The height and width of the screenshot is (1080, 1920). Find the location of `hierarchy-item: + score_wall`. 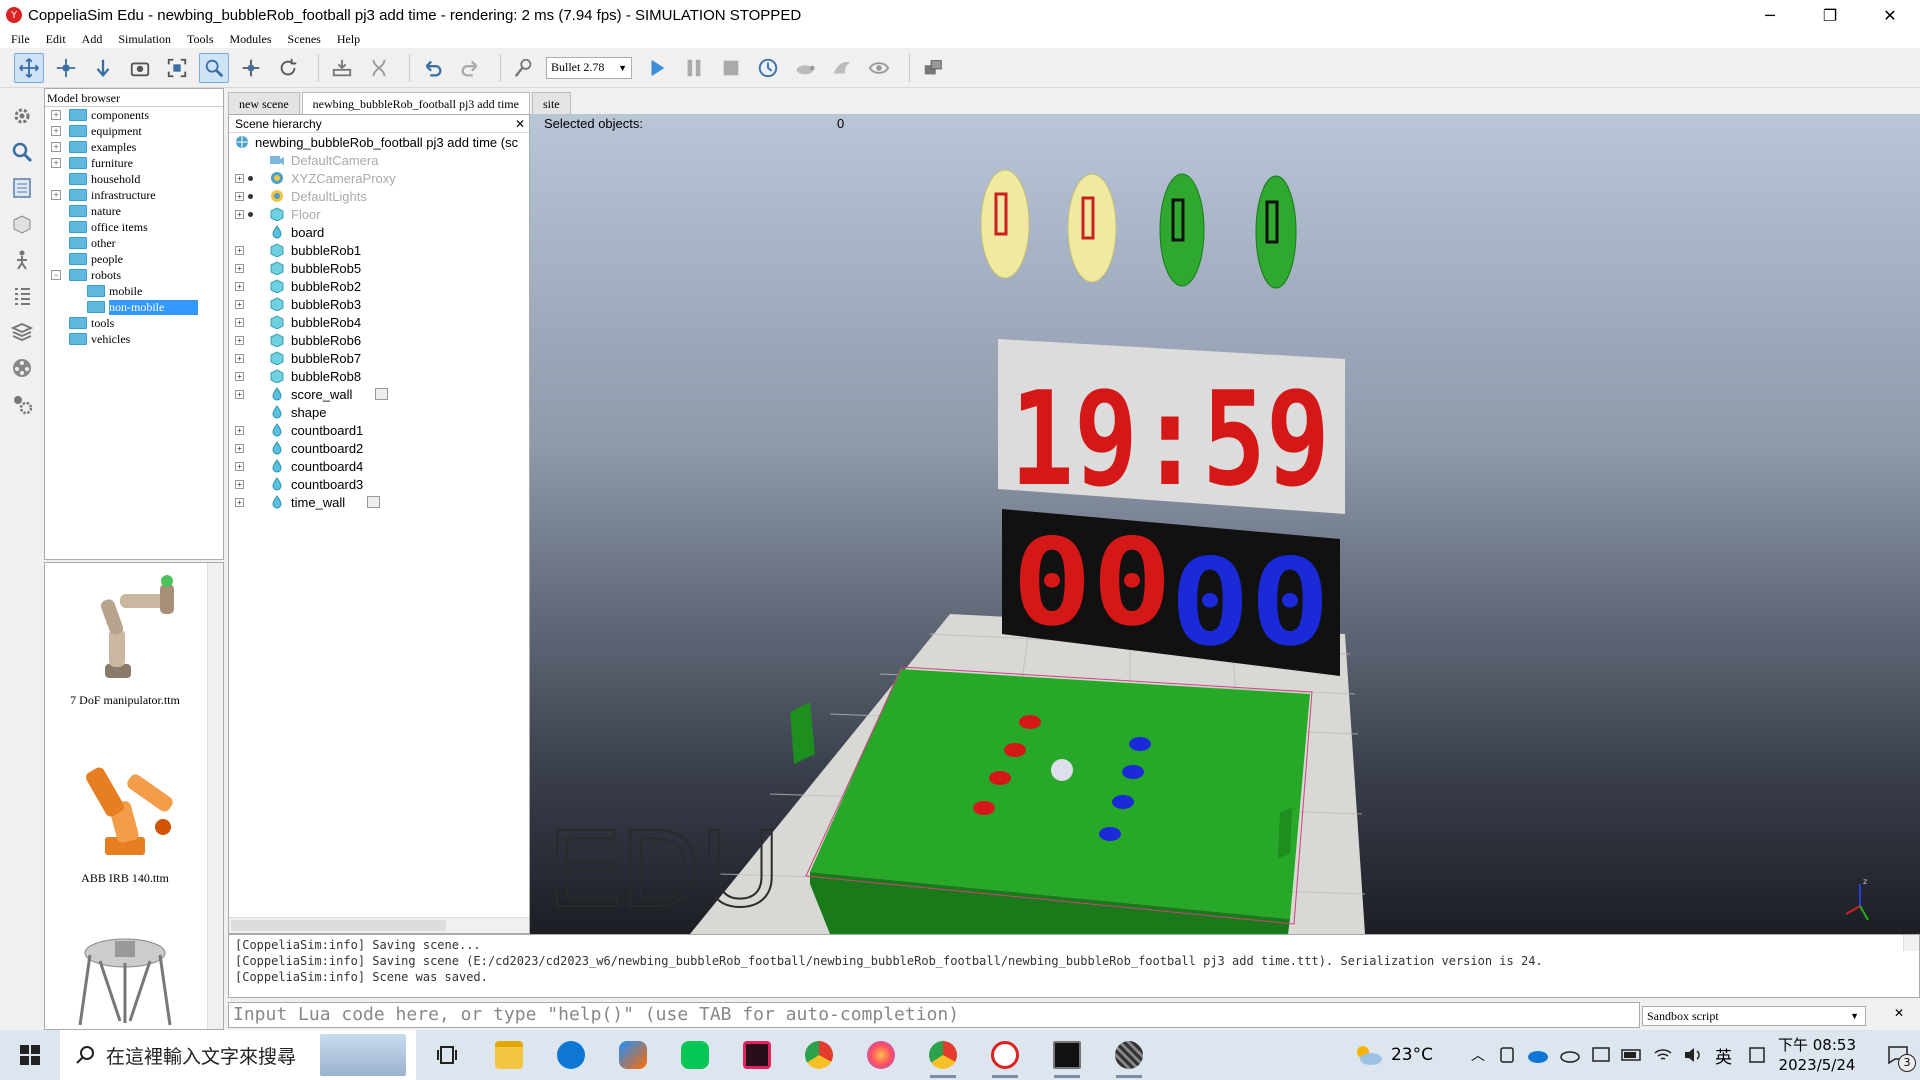

hierarchy-item: + score_wall is located at coordinates (379, 394).